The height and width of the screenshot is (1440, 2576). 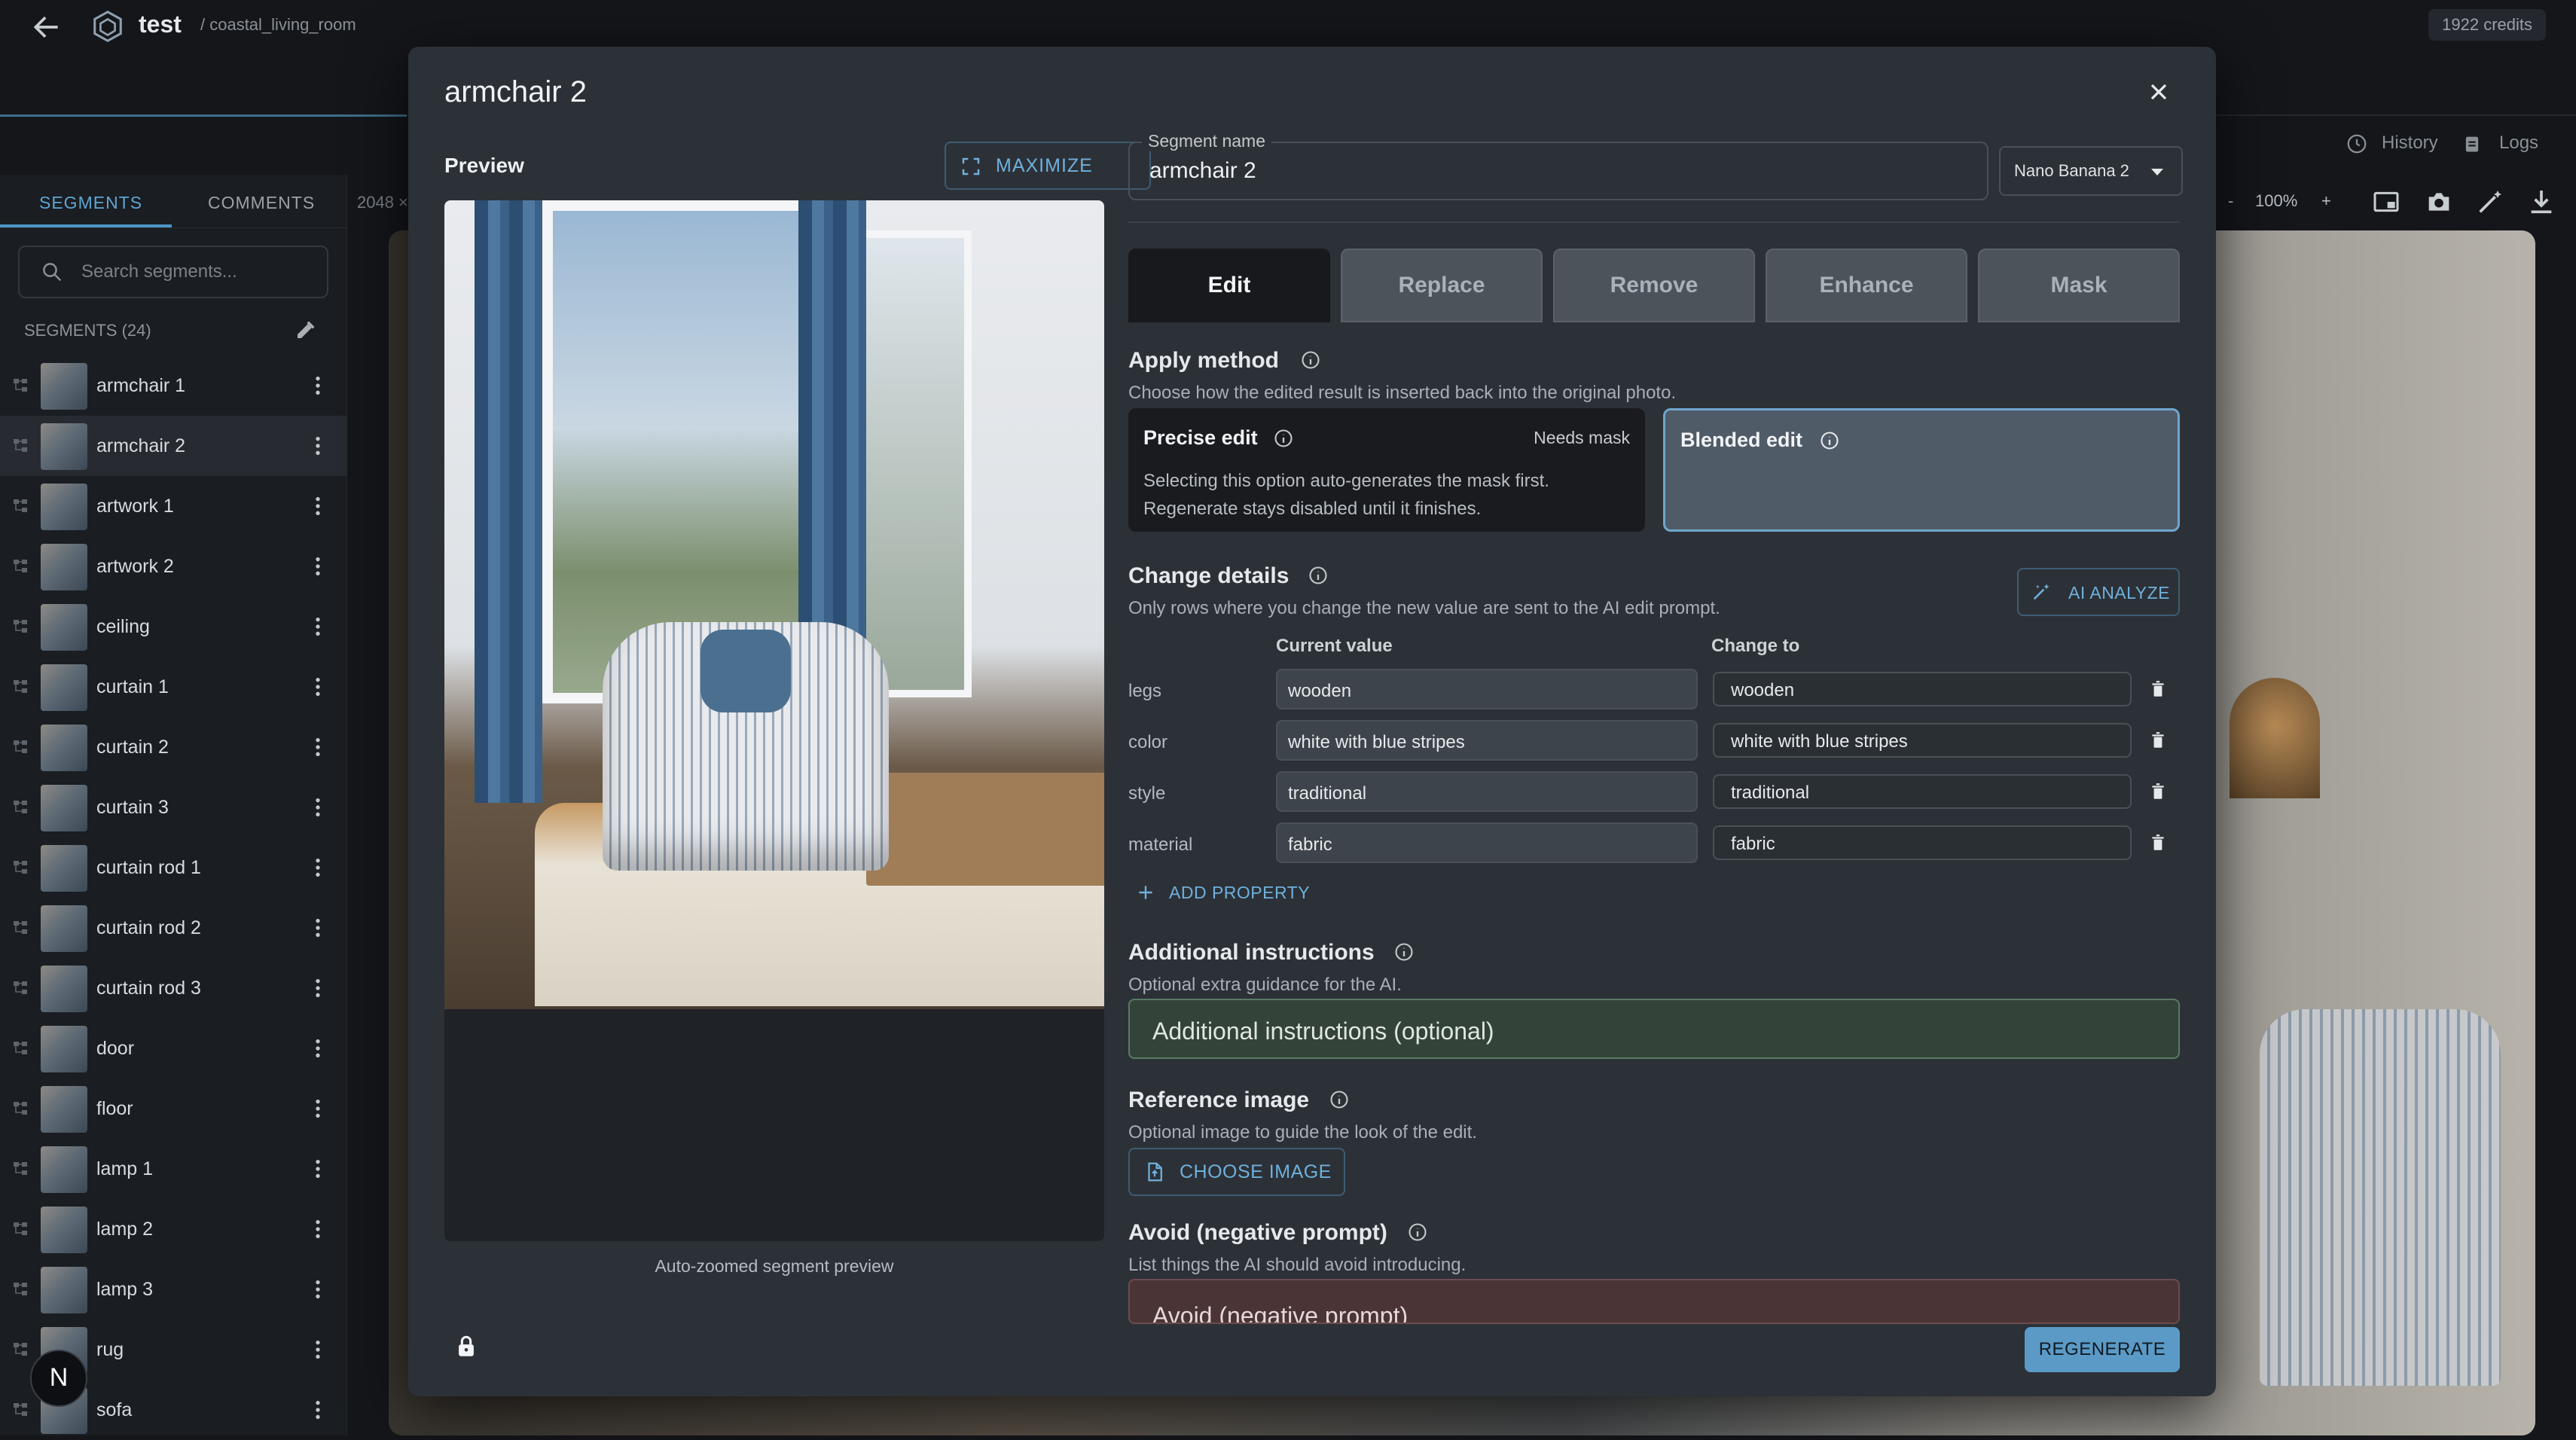 What do you see at coordinates (2357, 144) in the screenshot?
I see `history-icon` at bounding box center [2357, 144].